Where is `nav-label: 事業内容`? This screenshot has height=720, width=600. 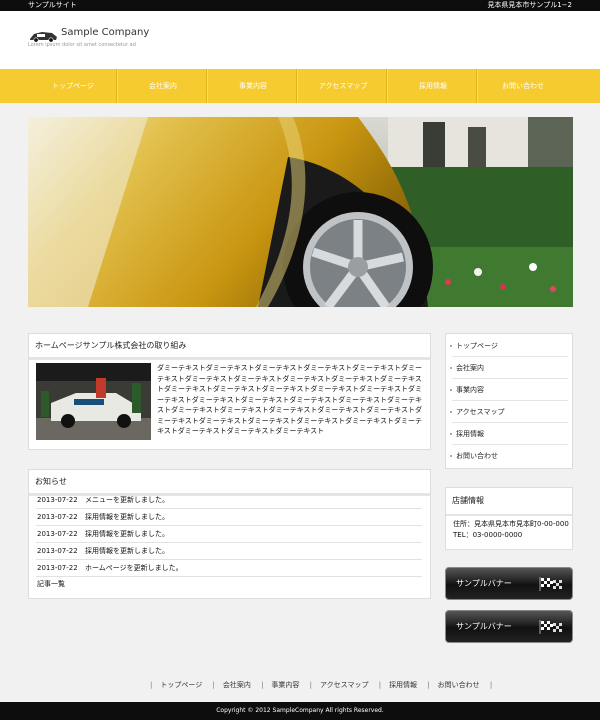 nav-label: 事業内容 is located at coordinates (253, 86).